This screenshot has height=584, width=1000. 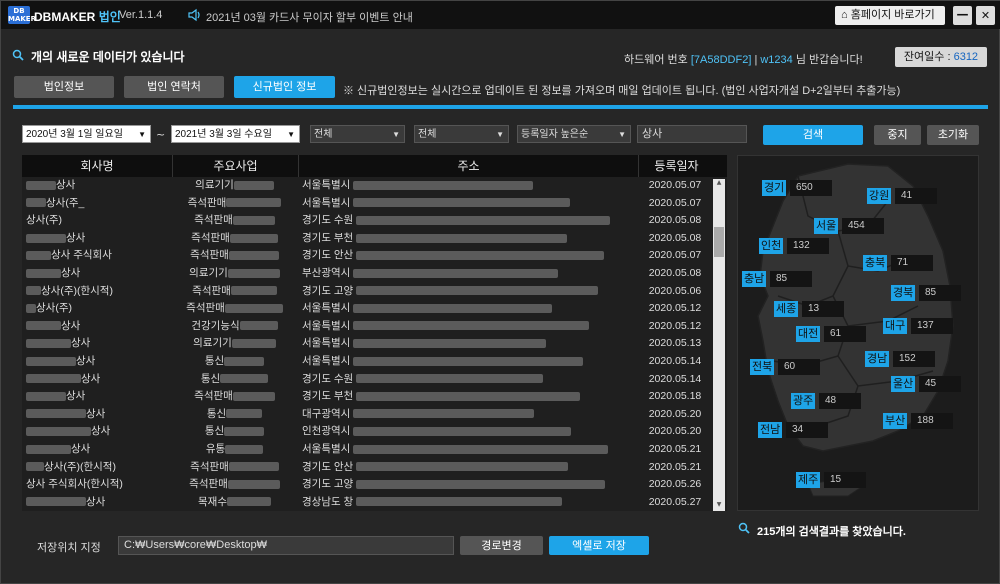 What do you see at coordinates (823, 309) in the screenshot?
I see `map-region-7-count: 13` at bounding box center [823, 309].